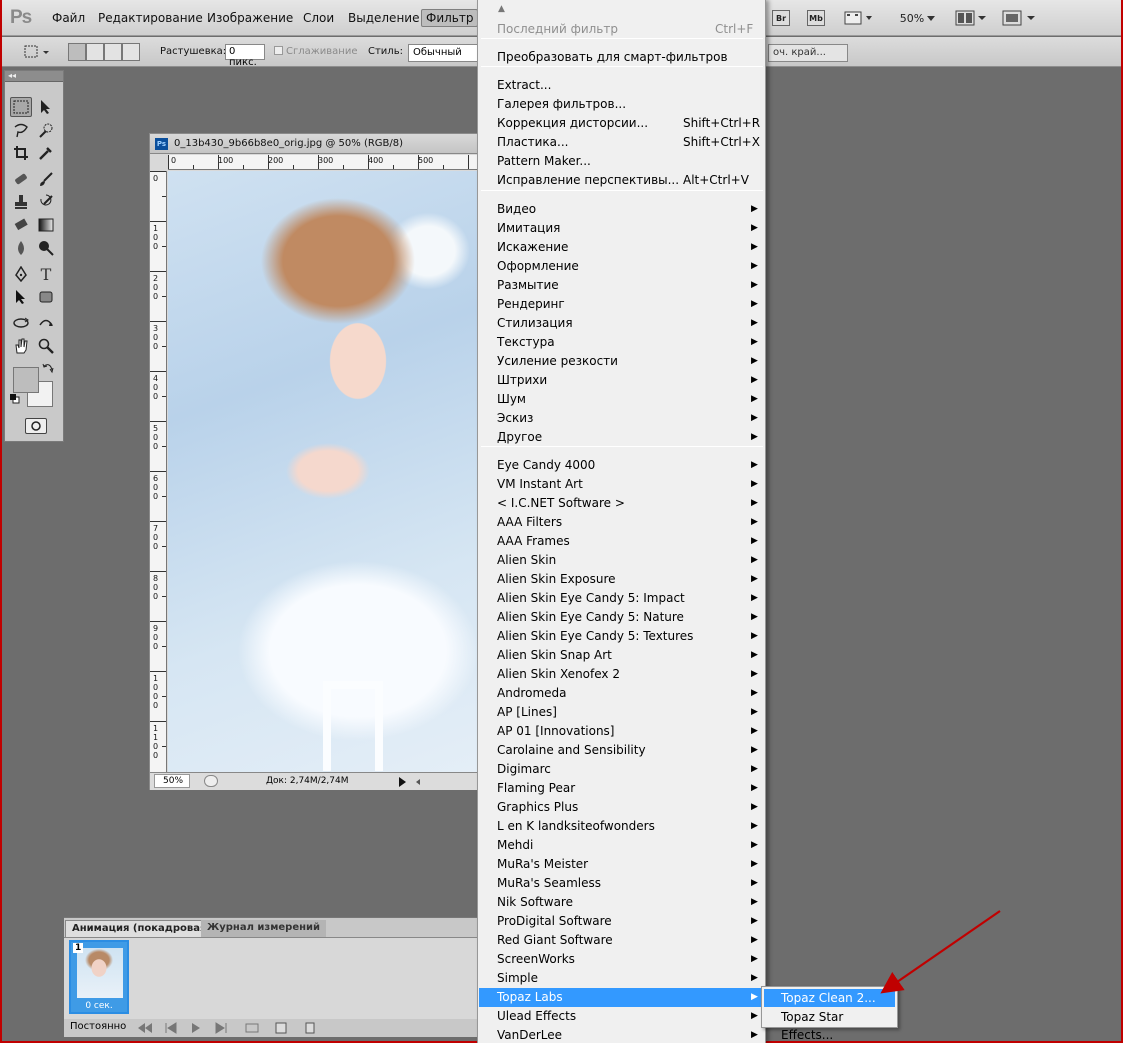 This screenshot has width=1123, height=1043. I want to click on menu-image: Изображение, so click(250, 18).